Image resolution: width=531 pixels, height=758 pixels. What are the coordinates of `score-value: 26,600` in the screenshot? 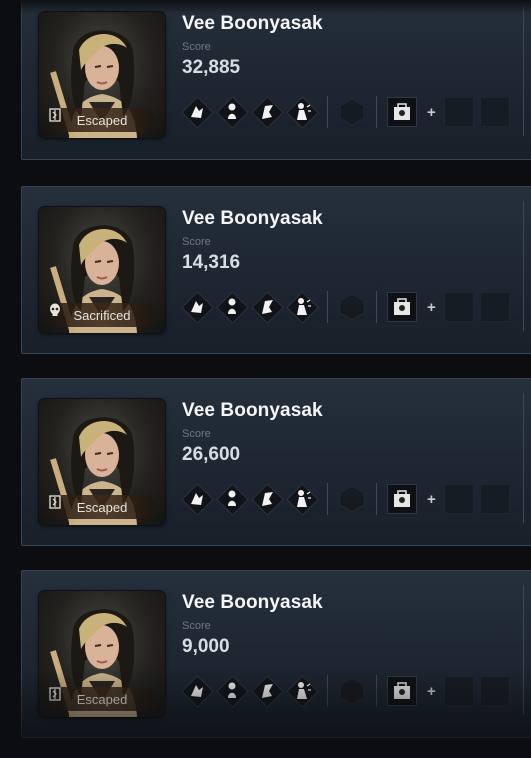 It's located at (211, 454).